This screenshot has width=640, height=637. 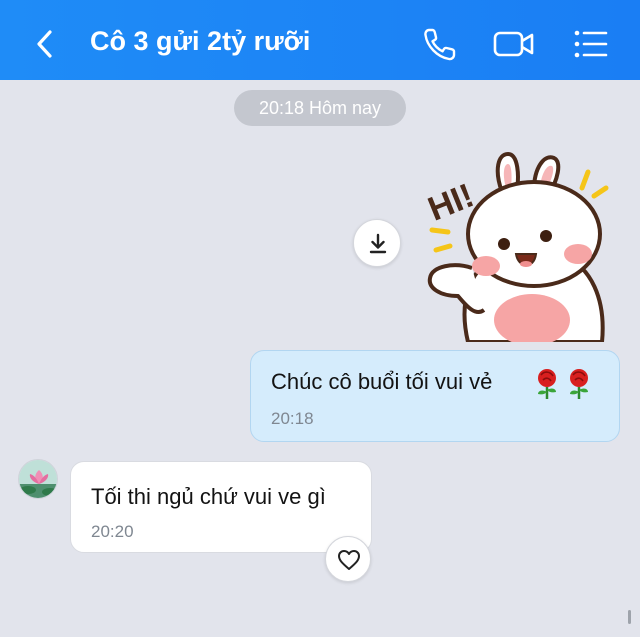 I want to click on menu-list-icon, so click(x=591, y=44).